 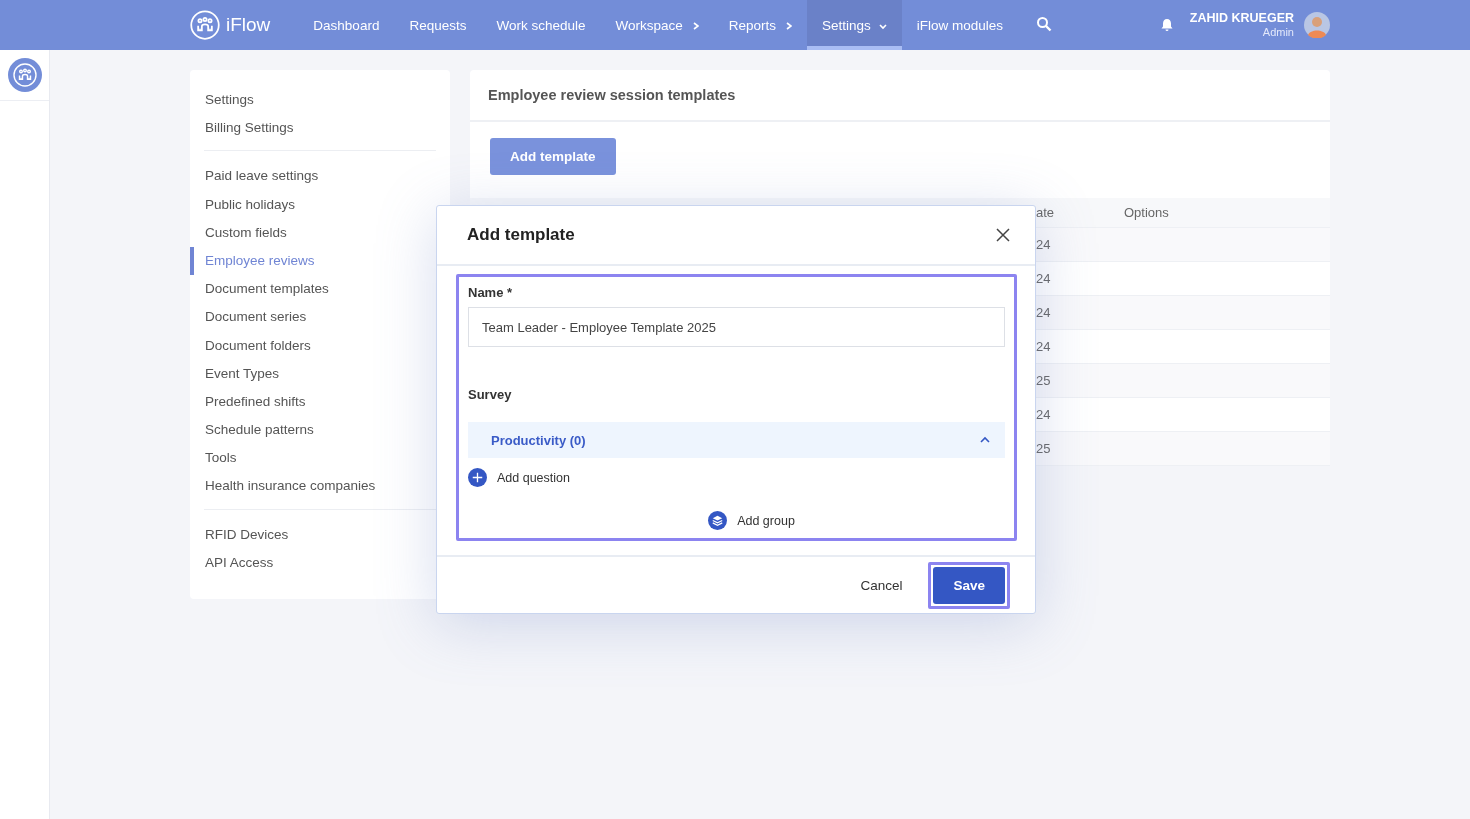 I want to click on cancel-button: Cancel, so click(x=881, y=585).